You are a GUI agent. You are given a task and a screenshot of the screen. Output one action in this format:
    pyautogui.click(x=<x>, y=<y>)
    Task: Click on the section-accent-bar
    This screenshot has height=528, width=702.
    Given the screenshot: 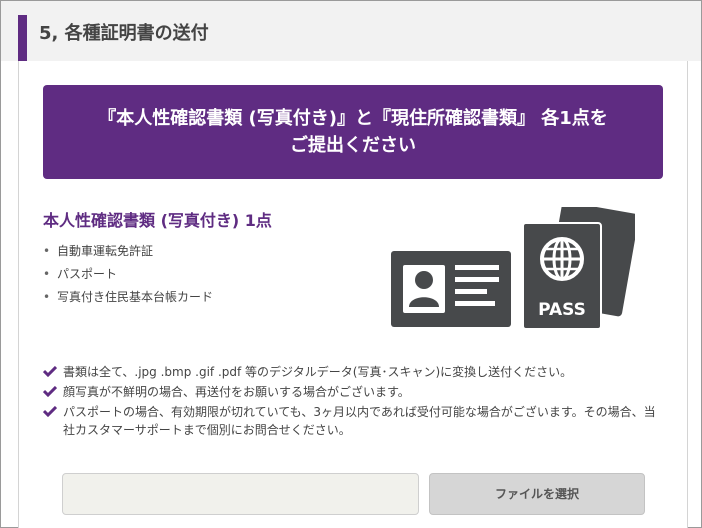 What is the action you would take?
    pyautogui.click(x=22, y=38)
    